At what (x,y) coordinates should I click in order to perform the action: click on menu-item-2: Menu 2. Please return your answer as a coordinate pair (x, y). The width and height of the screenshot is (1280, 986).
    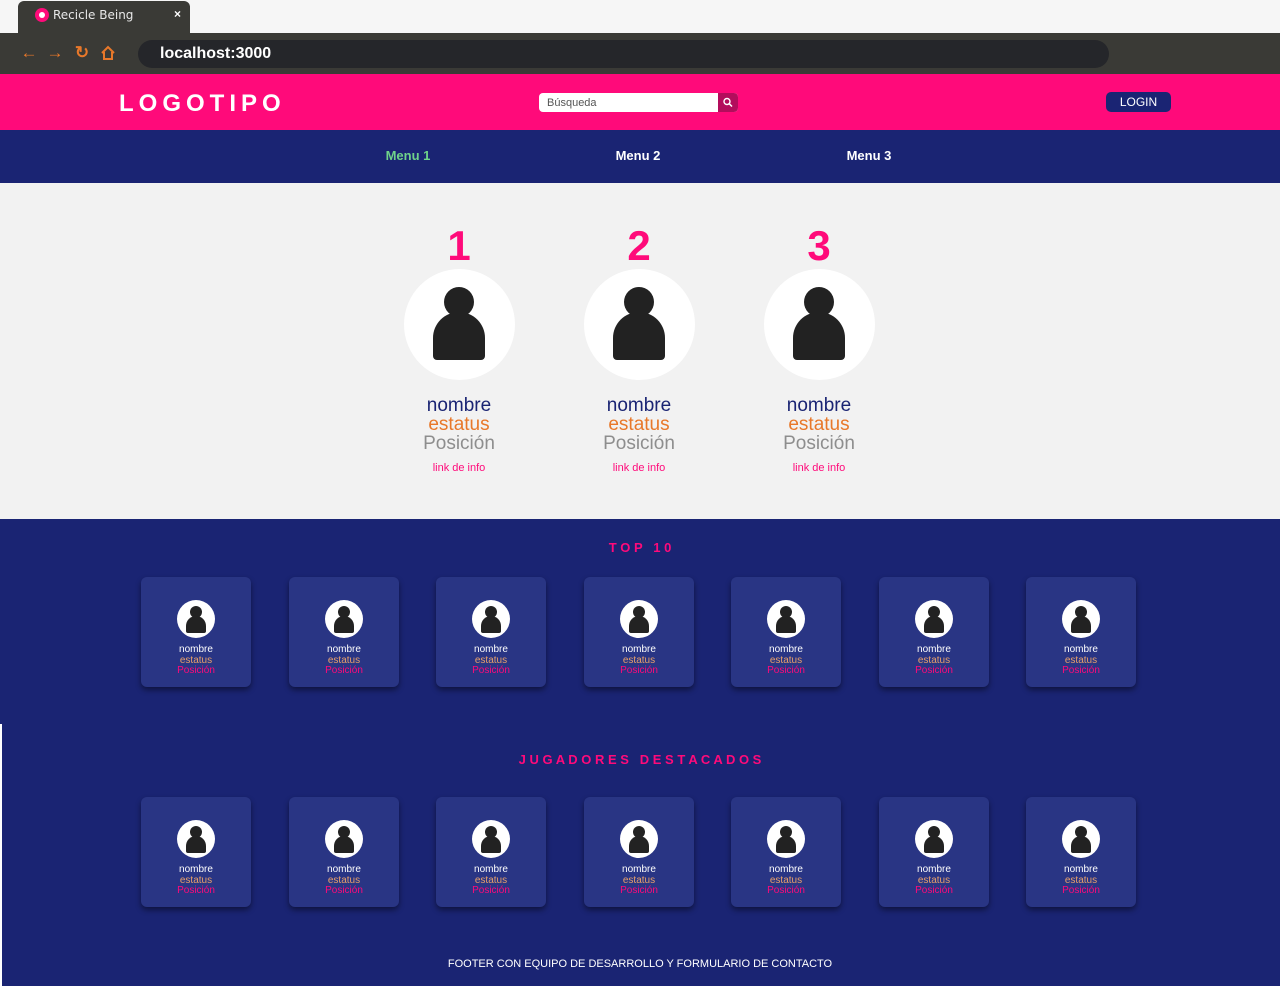
    Looking at the image, I should click on (638, 155).